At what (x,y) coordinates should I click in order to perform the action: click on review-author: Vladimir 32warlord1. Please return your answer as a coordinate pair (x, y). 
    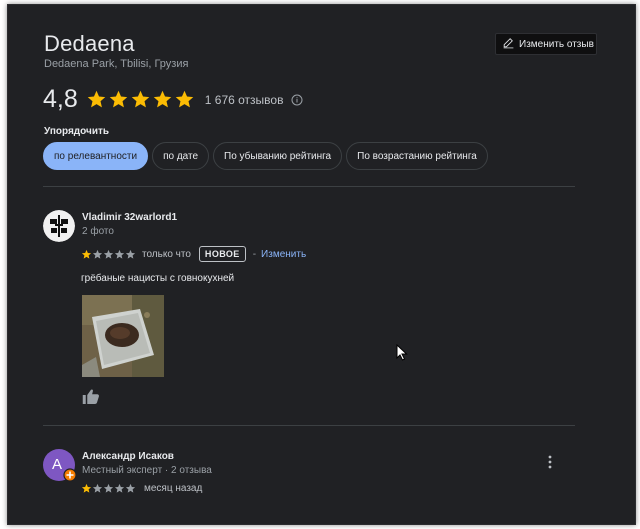
    Looking at the image, I should click on (129, 217).